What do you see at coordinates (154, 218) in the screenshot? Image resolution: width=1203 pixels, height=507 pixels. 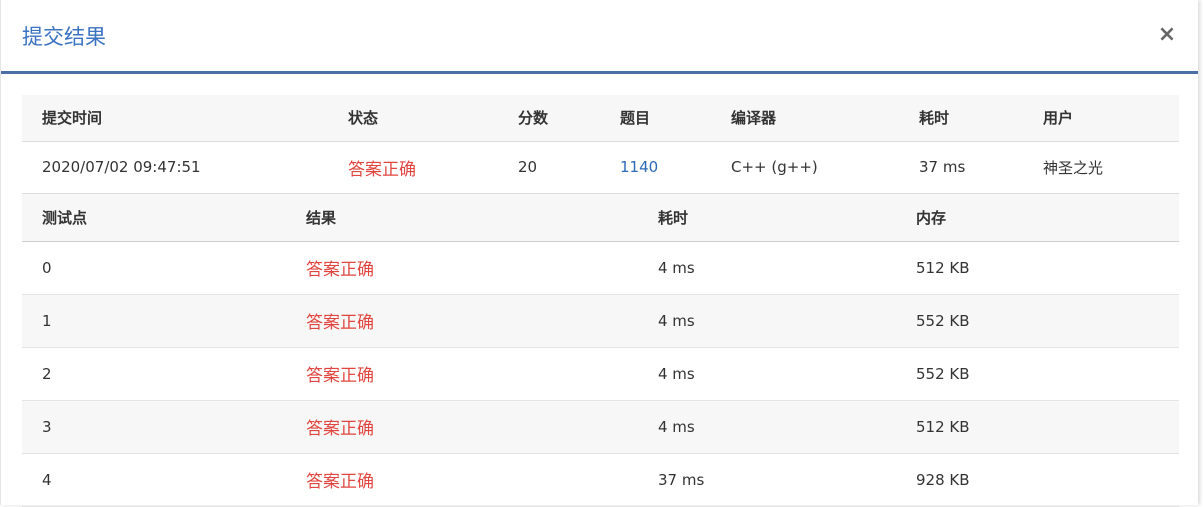 I see `header-test-case: 测试点` at bounding box center [154, 218].